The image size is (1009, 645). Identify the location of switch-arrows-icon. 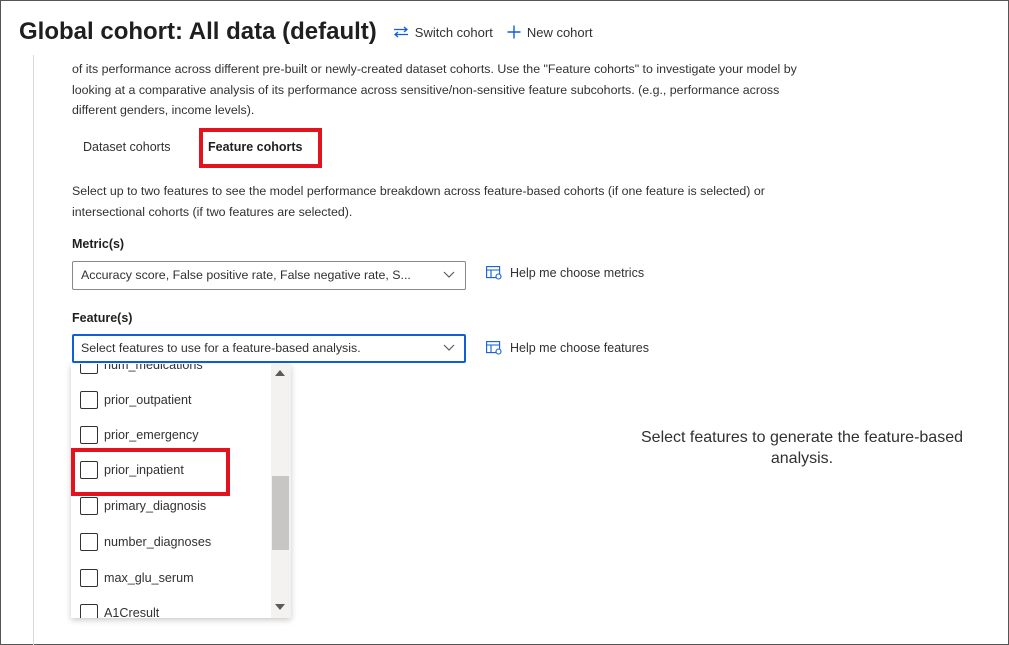
(400, 32).